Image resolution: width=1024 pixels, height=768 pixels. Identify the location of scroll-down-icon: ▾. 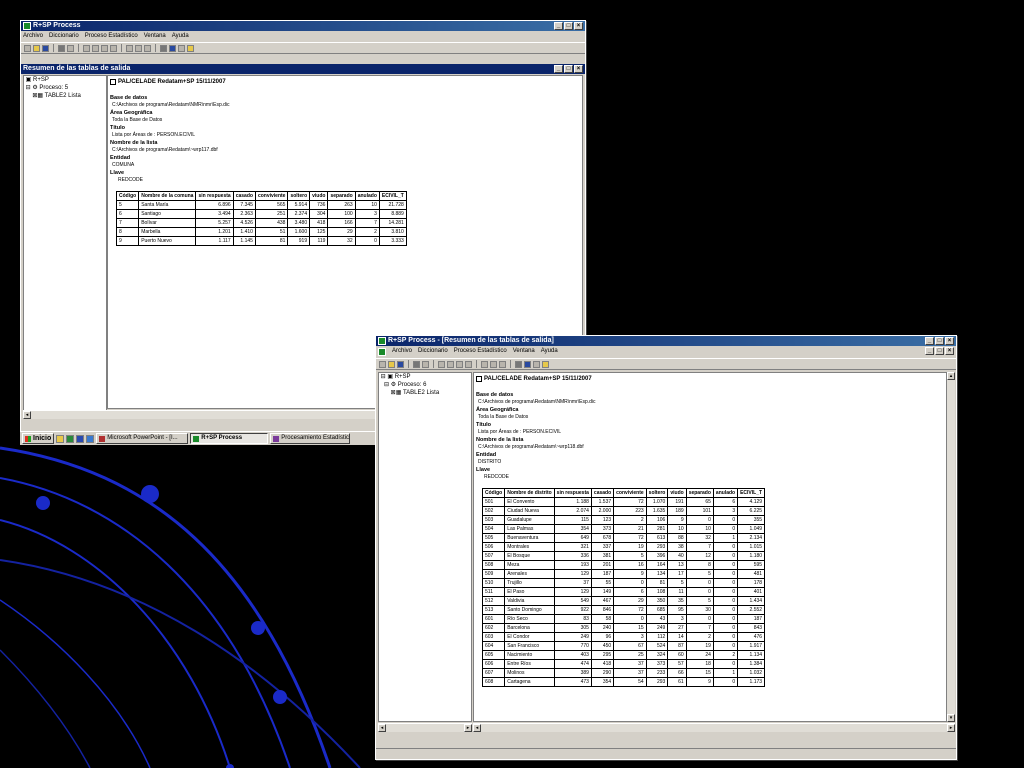
(951, 718).